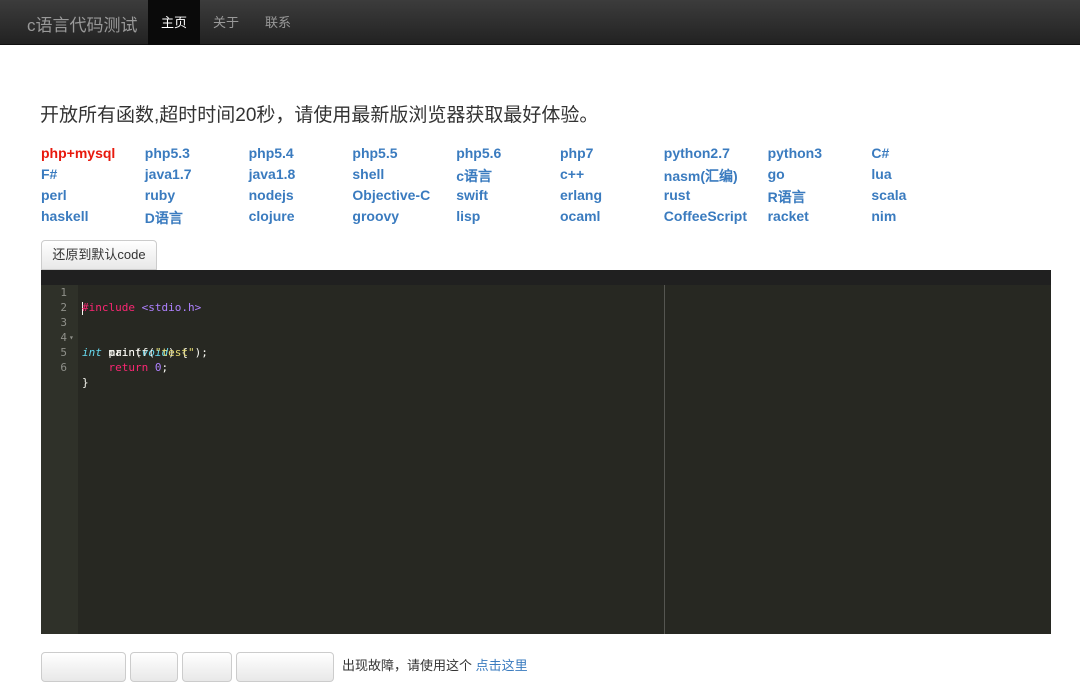  I want to click on language-link: nim, so click(923, 218).